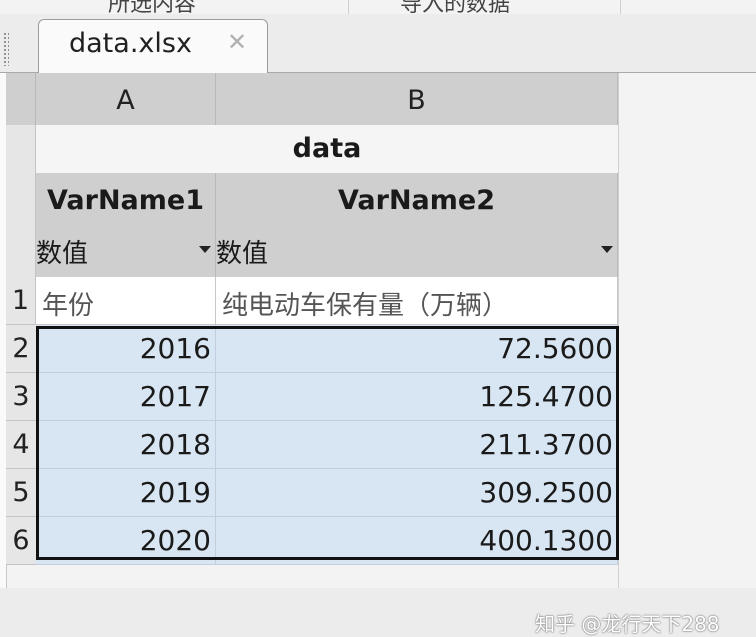 This screenshot has height=637, width=756. What do you see at coordinates (417, 445) in the screenshot?
I see `cell-b4: 211.3700` at bounding box center [417, 445].